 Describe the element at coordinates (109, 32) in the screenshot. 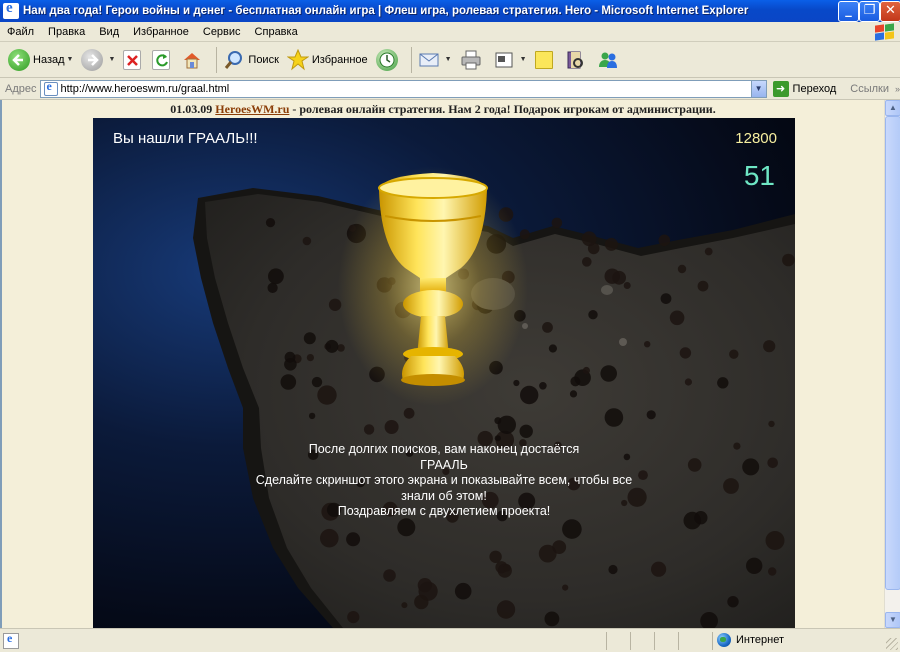

I see `menu-view: Вид` at that location.